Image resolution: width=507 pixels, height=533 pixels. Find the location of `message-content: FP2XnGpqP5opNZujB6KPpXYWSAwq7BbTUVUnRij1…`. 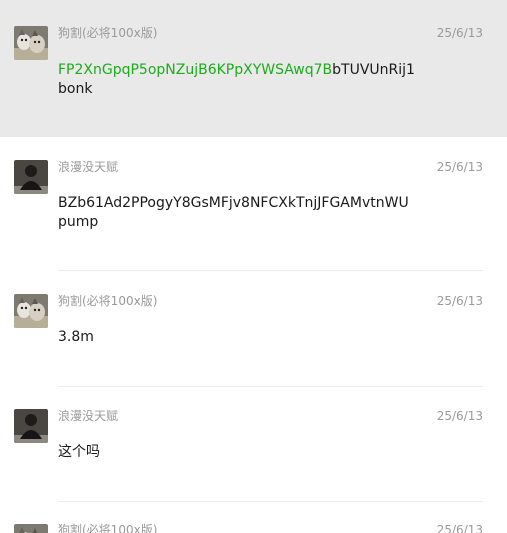

message-content: FP2XnGpqP5opNZujB6KPpXYWSAwq7BbTUVUnRij1… is located at coordinates (238, 80).